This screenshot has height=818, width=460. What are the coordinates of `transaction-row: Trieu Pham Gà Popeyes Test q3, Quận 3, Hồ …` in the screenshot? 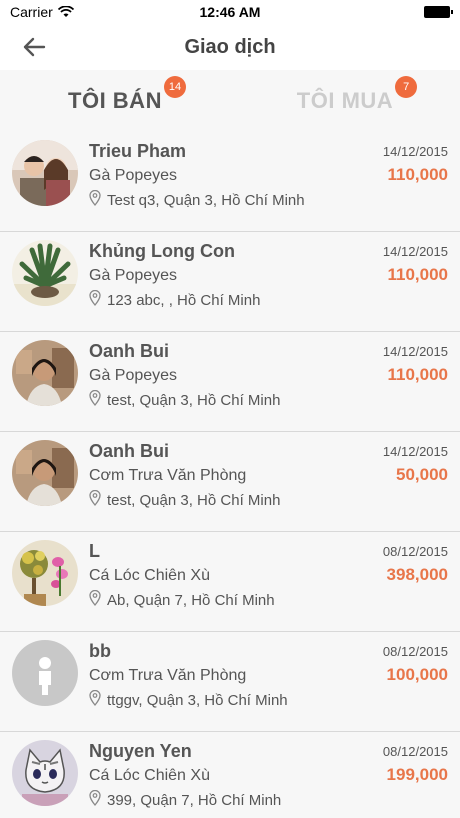 It's located at (230, 182).